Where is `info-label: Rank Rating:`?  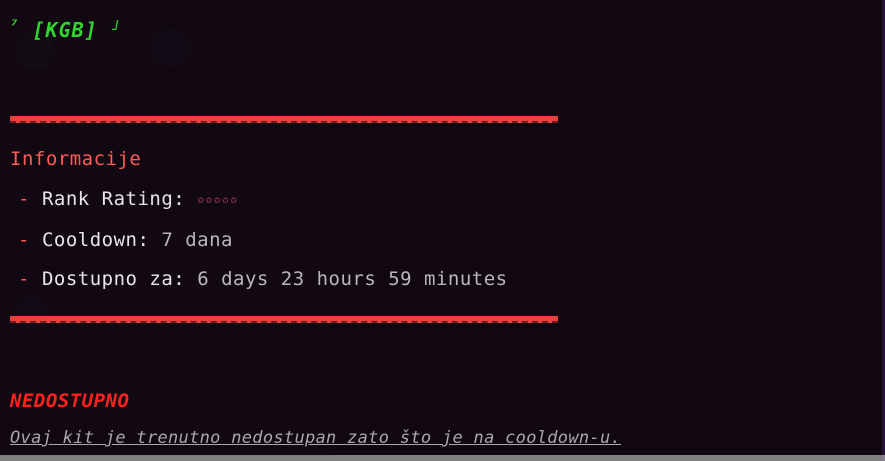
info-label: Rank Rating: is located at coordinates (113, 199).